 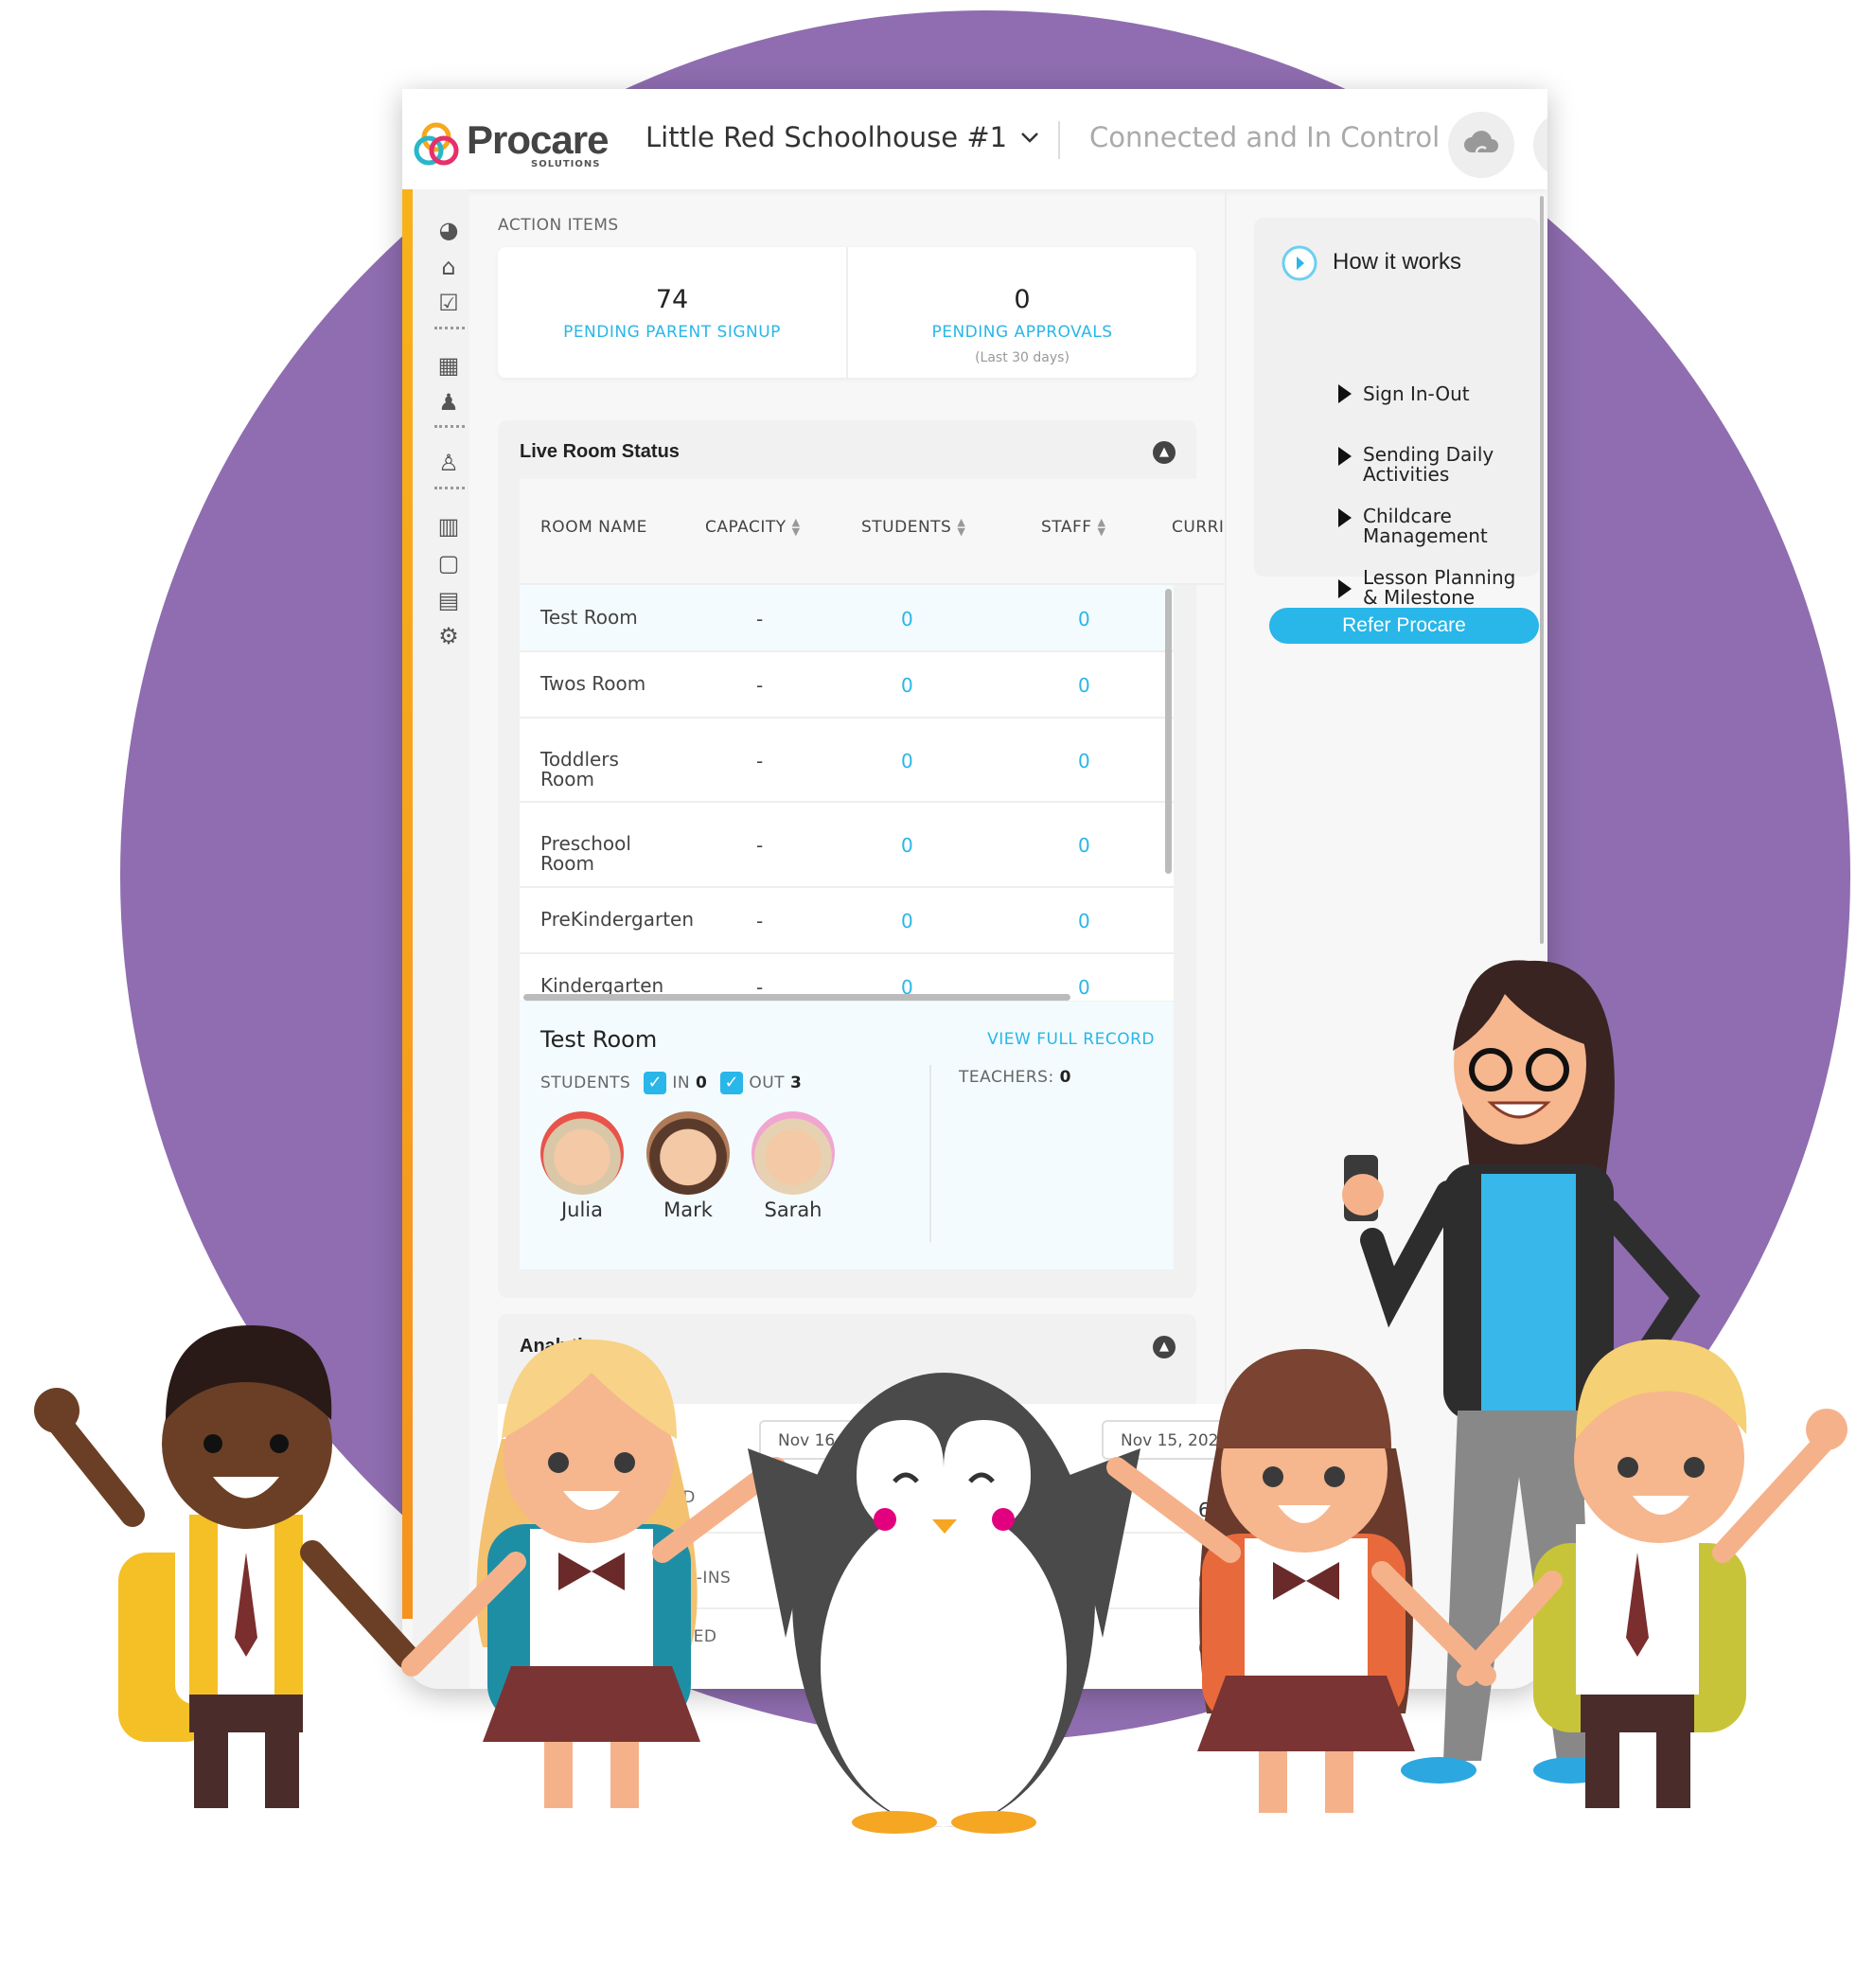 What do you see at coordinates (1074, 527) in the screenshot?
I see `column-header-staff: STAFF ▲ ▼` at bounding box center [1074, 527].